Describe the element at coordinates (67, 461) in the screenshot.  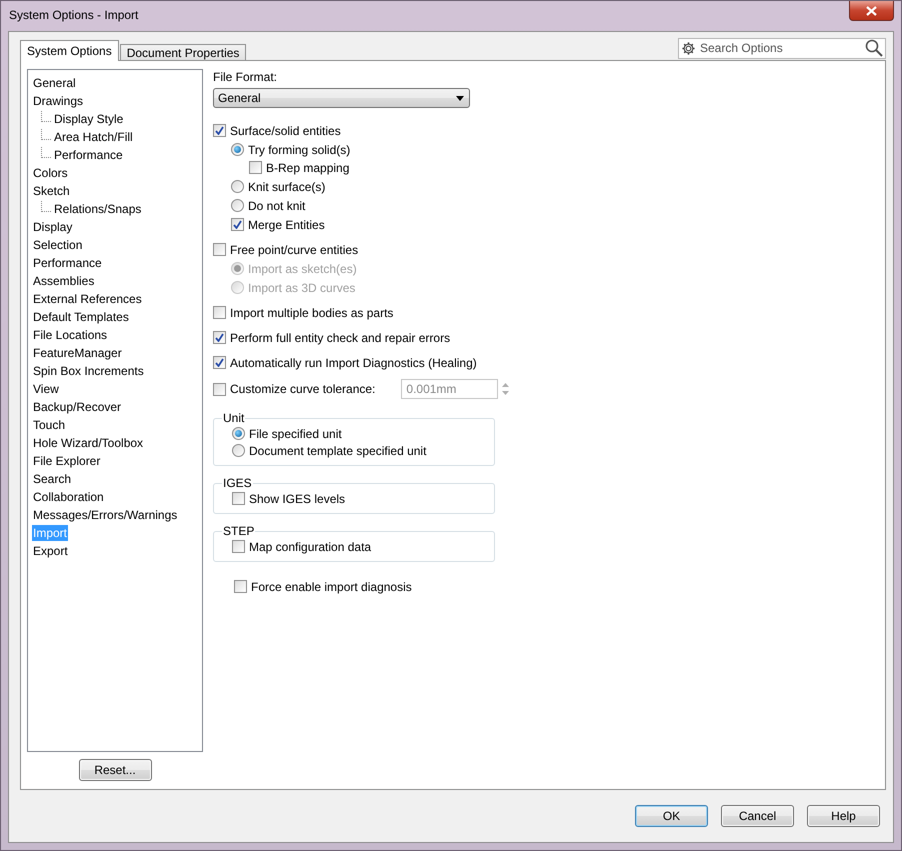
I see `tree-item: File Explorer` at that location.